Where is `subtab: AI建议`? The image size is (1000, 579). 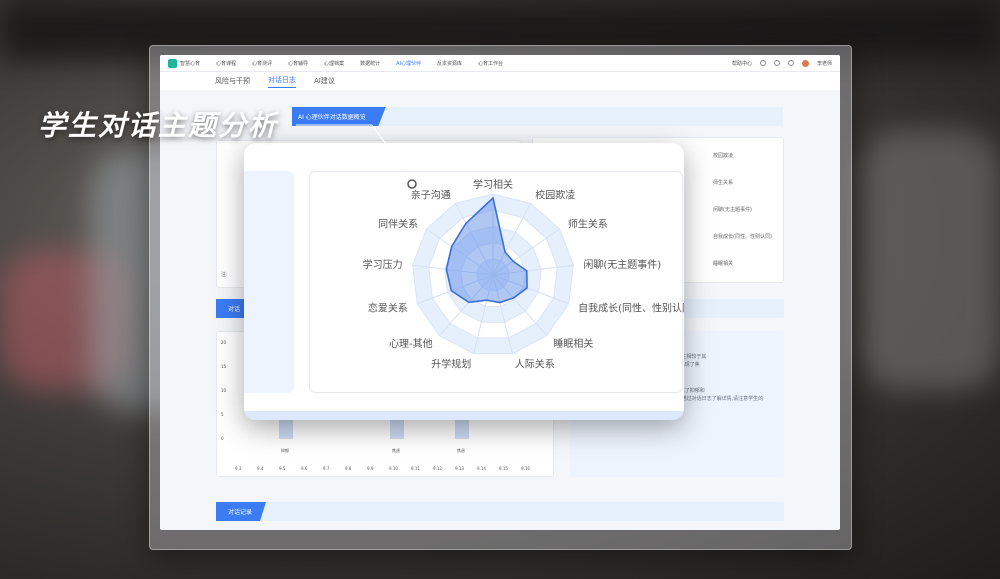 subtab: AI建议 is located at coordinates (324, 81).